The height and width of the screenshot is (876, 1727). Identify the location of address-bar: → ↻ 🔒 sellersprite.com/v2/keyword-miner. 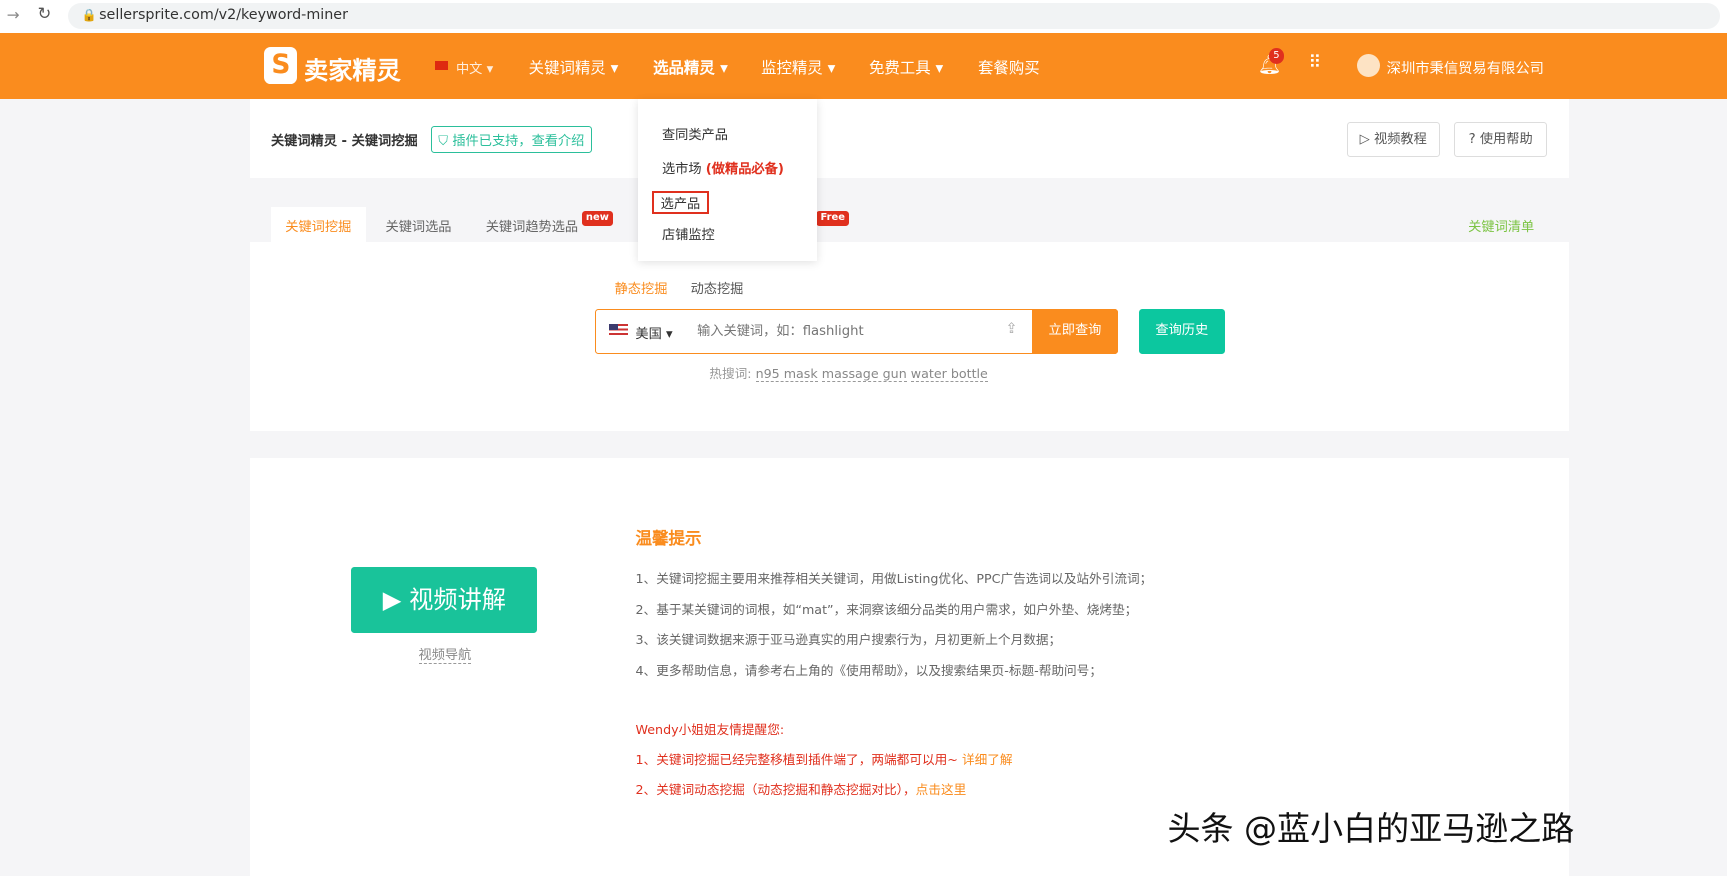
(863, 17).